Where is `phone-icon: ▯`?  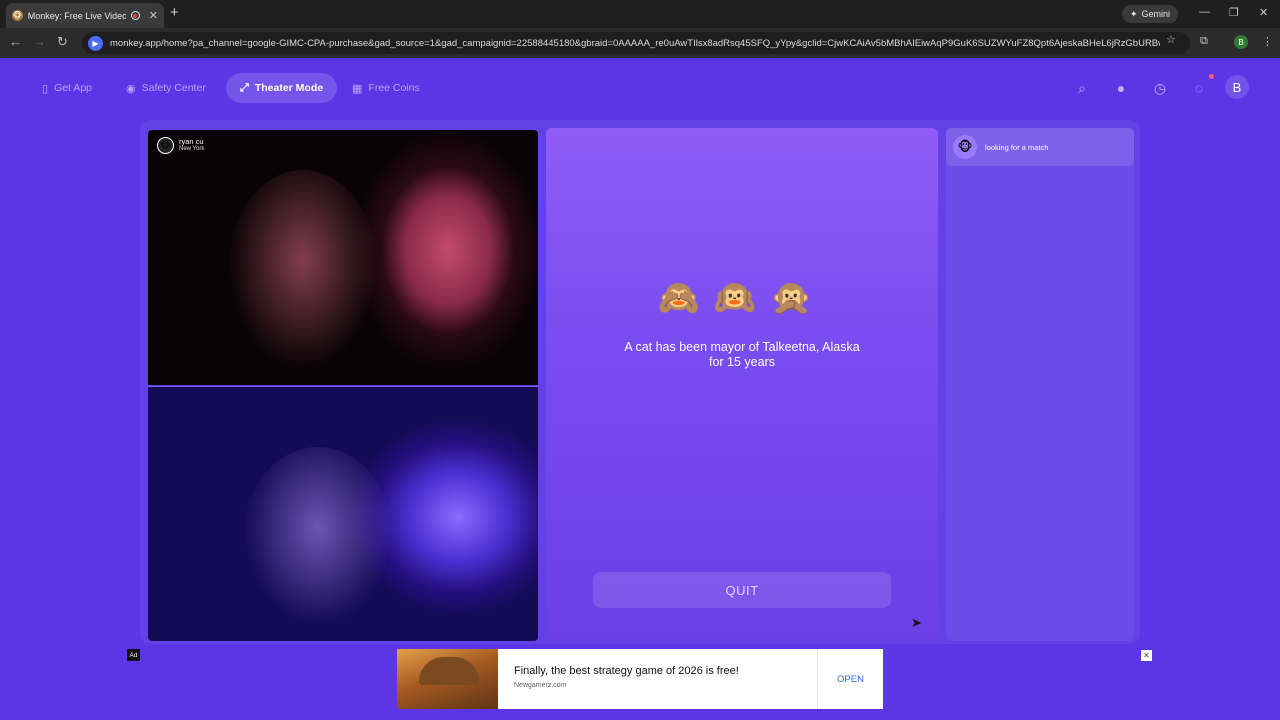
phone-icon: ▯ is located at coordinates (45, 88).